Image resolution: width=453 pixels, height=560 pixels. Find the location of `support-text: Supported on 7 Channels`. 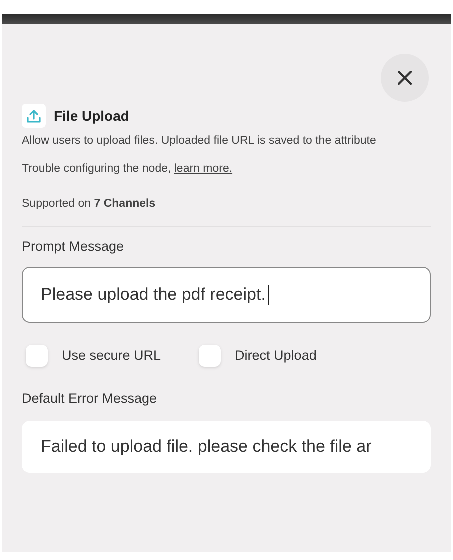

support-text: Supported on 7 Channels is located at coordinates (89, 204).